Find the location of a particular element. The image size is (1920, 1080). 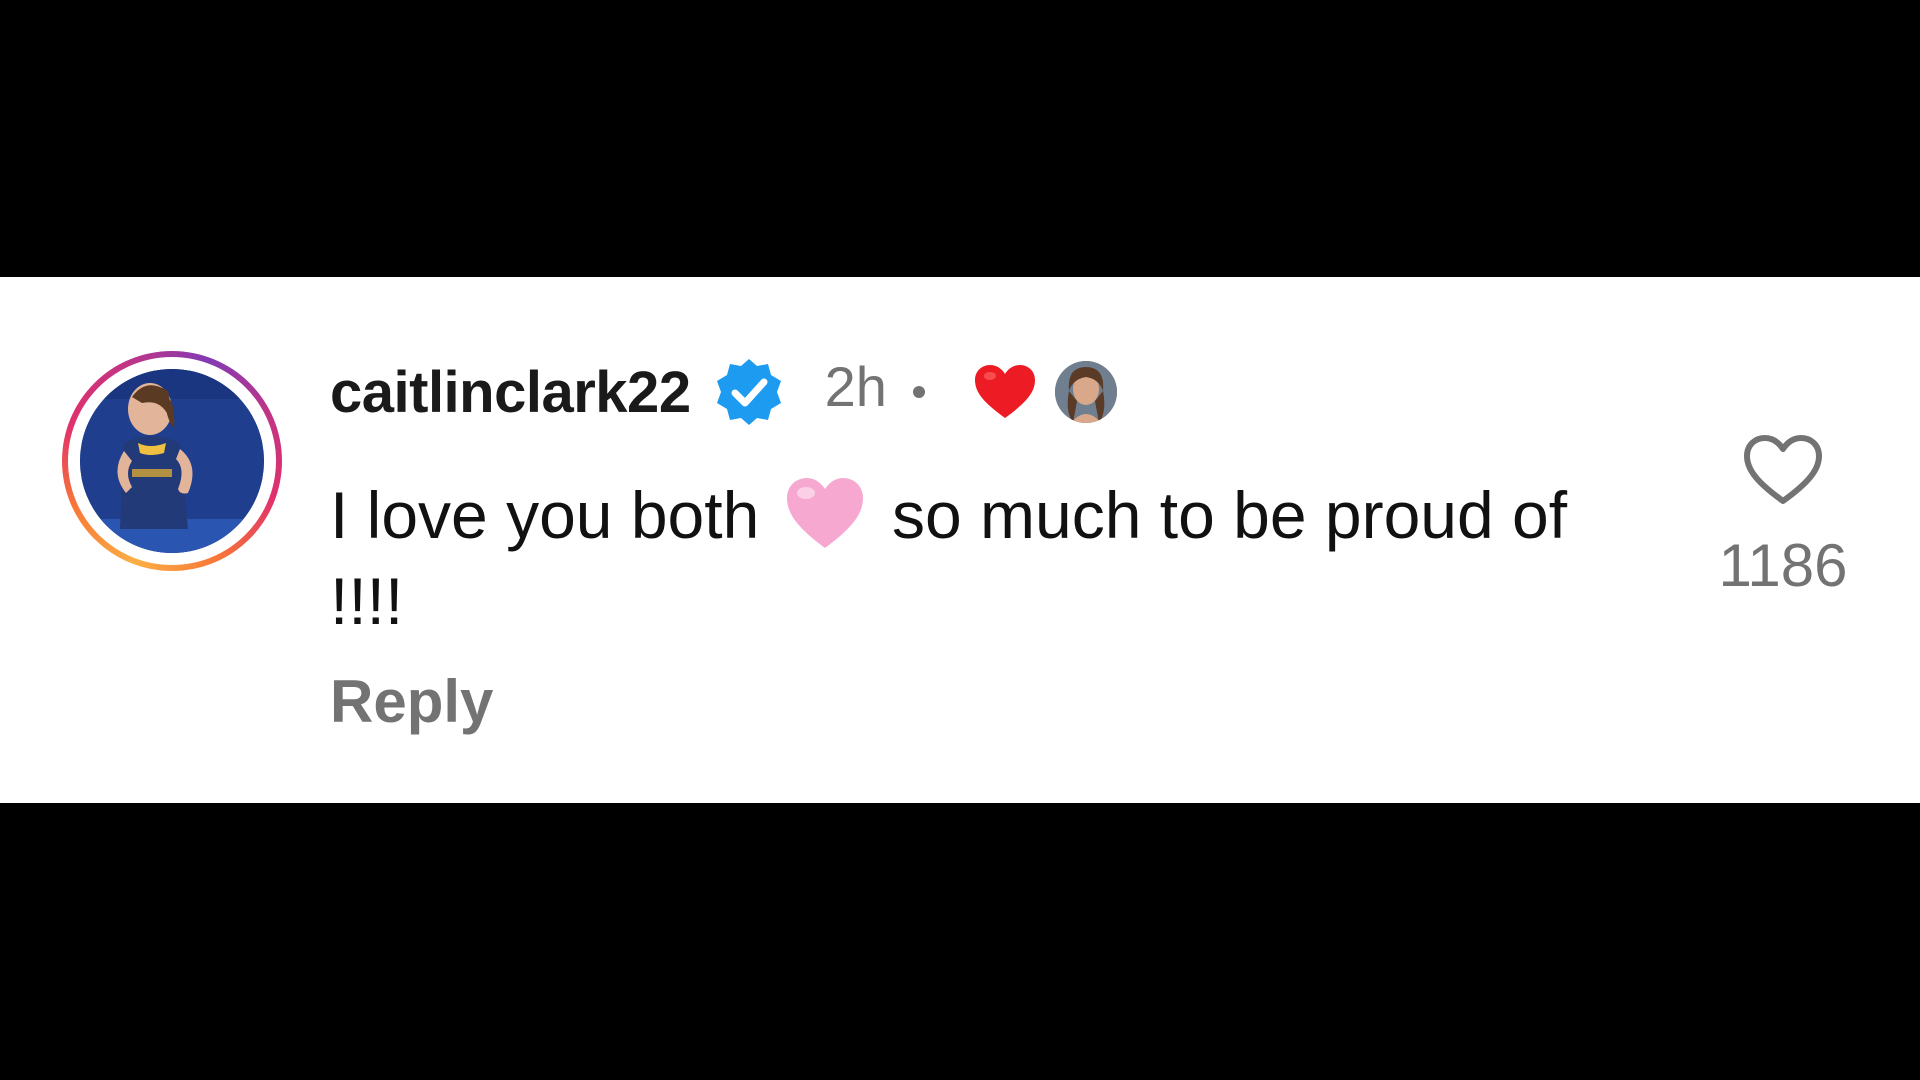

username: caitlinclark22 is located at coordinates (510, 392).